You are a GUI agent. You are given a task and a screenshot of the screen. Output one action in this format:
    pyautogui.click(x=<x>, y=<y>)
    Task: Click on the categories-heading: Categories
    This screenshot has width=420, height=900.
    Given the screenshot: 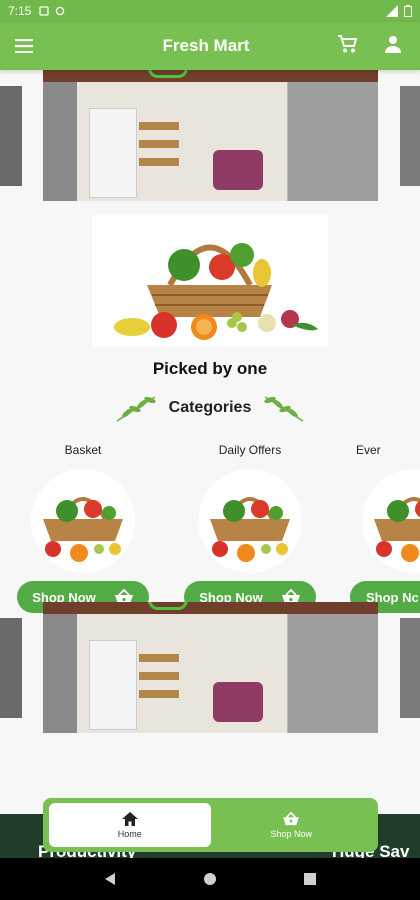 What is the action you would take?
    pyautogui.click(x=210, y=408)
    